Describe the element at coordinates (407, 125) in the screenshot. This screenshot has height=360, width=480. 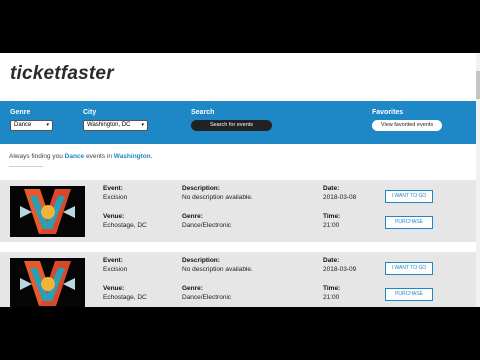
I see `view-favorites-button: View favorited events` at that location.